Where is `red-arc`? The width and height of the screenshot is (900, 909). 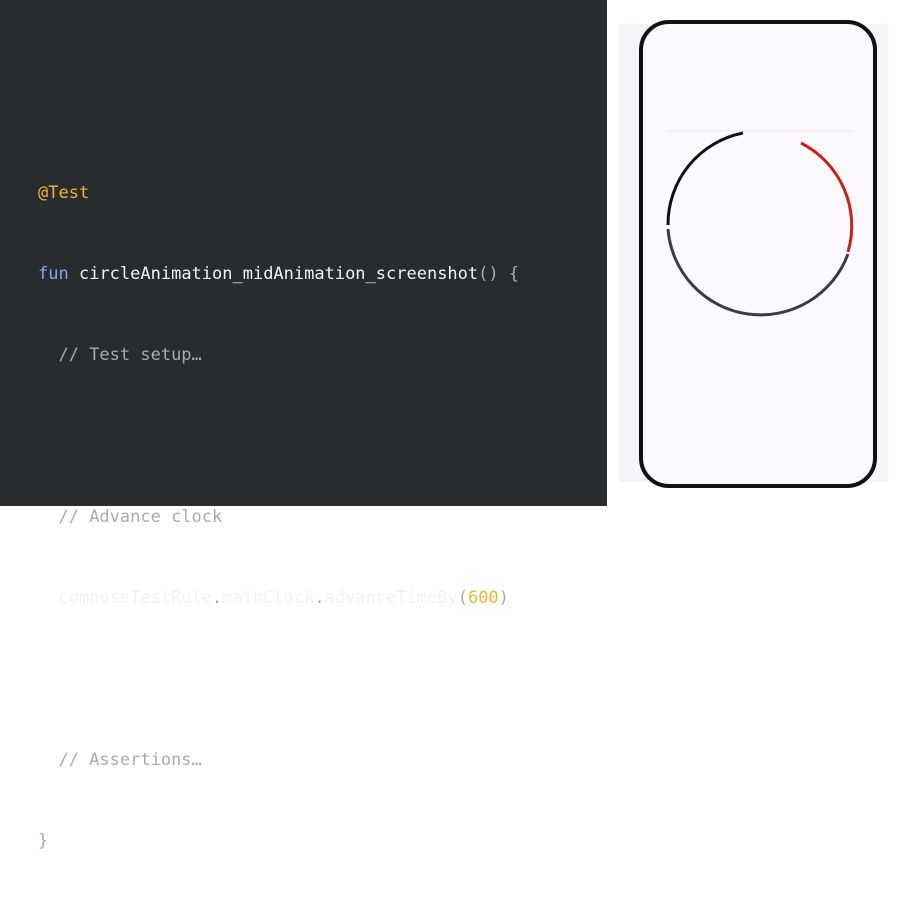 red-arc is located at coordinates (827, 197).